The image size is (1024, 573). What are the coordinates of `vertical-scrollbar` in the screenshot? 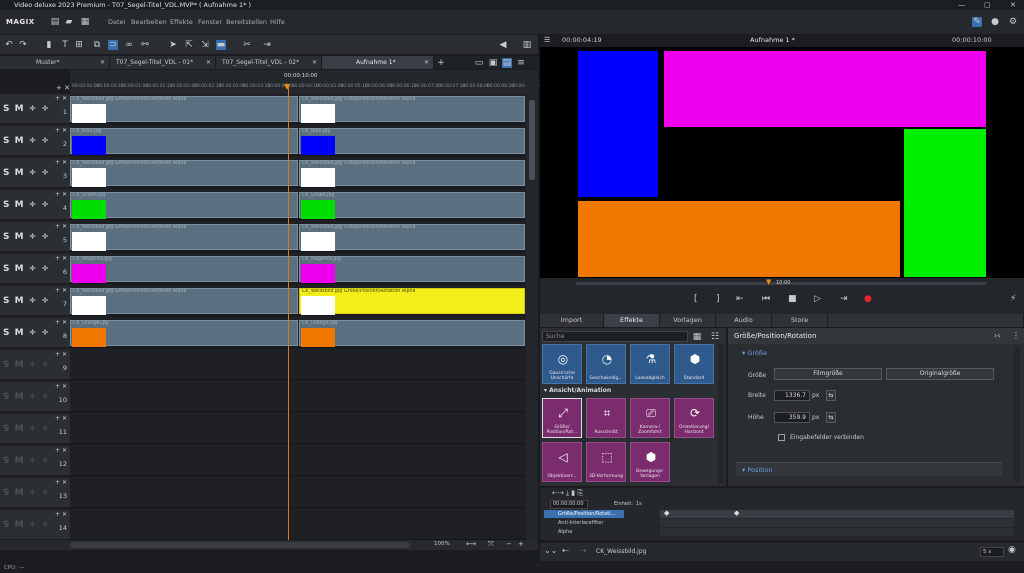 It's located at (532, 305).